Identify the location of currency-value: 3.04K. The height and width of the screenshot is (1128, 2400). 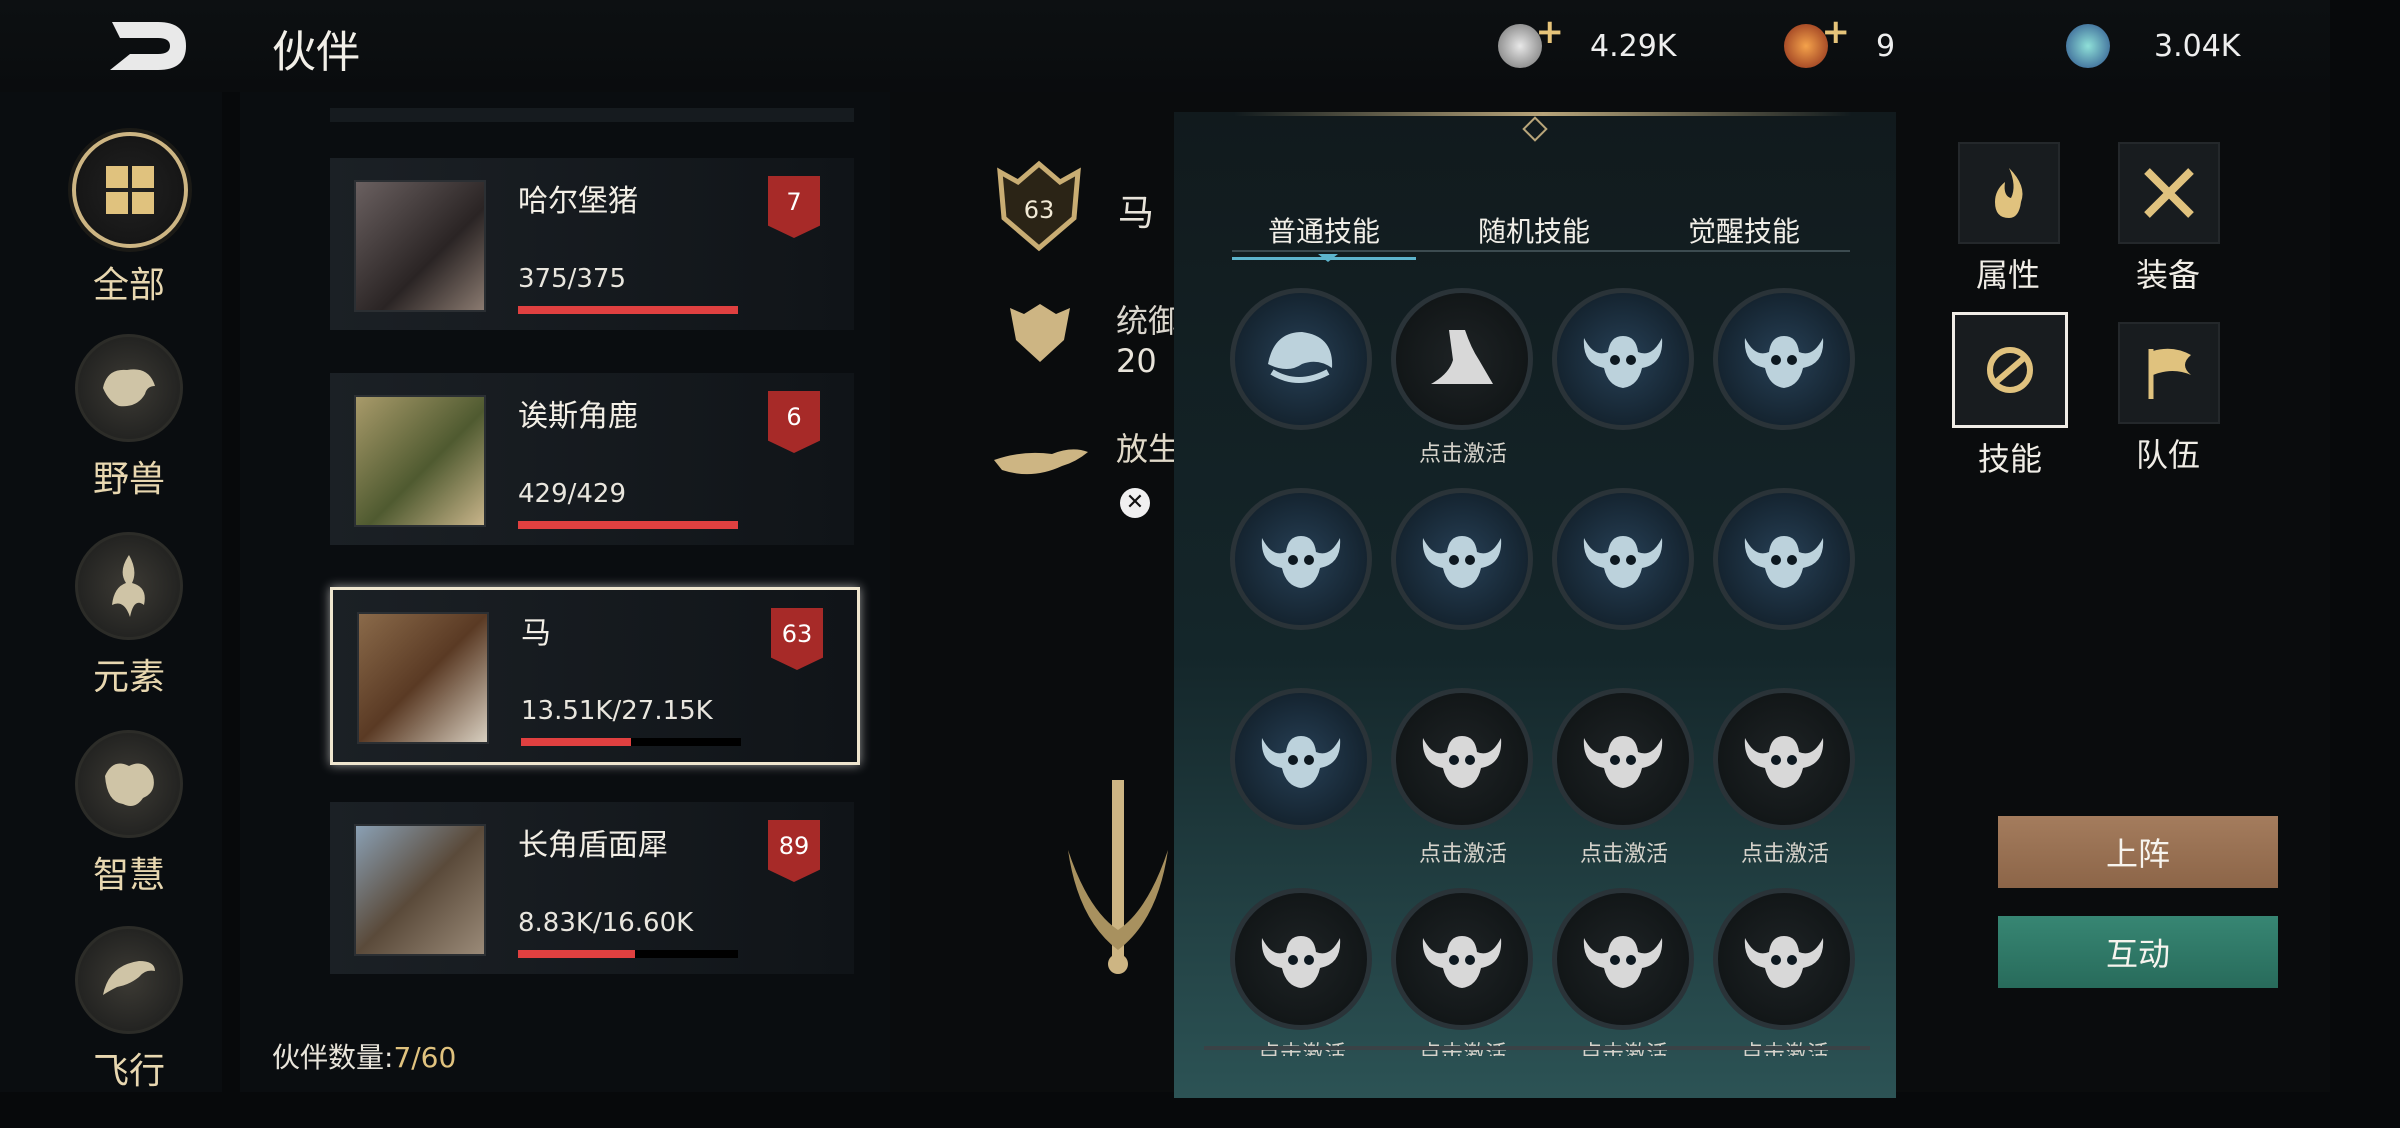
(2197, 46).